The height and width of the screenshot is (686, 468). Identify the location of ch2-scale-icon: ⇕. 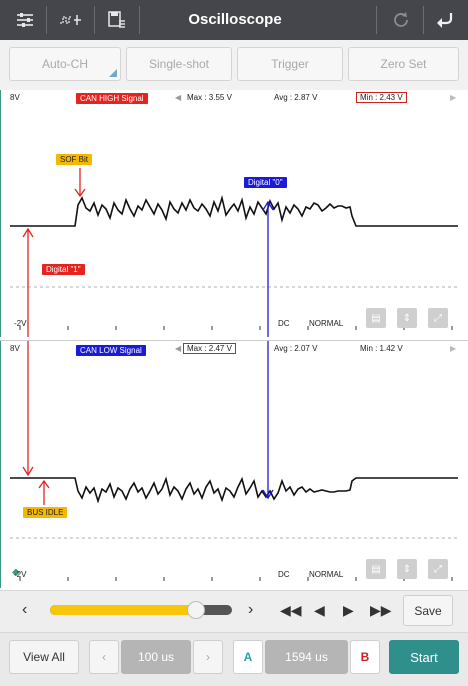
(407, 569).